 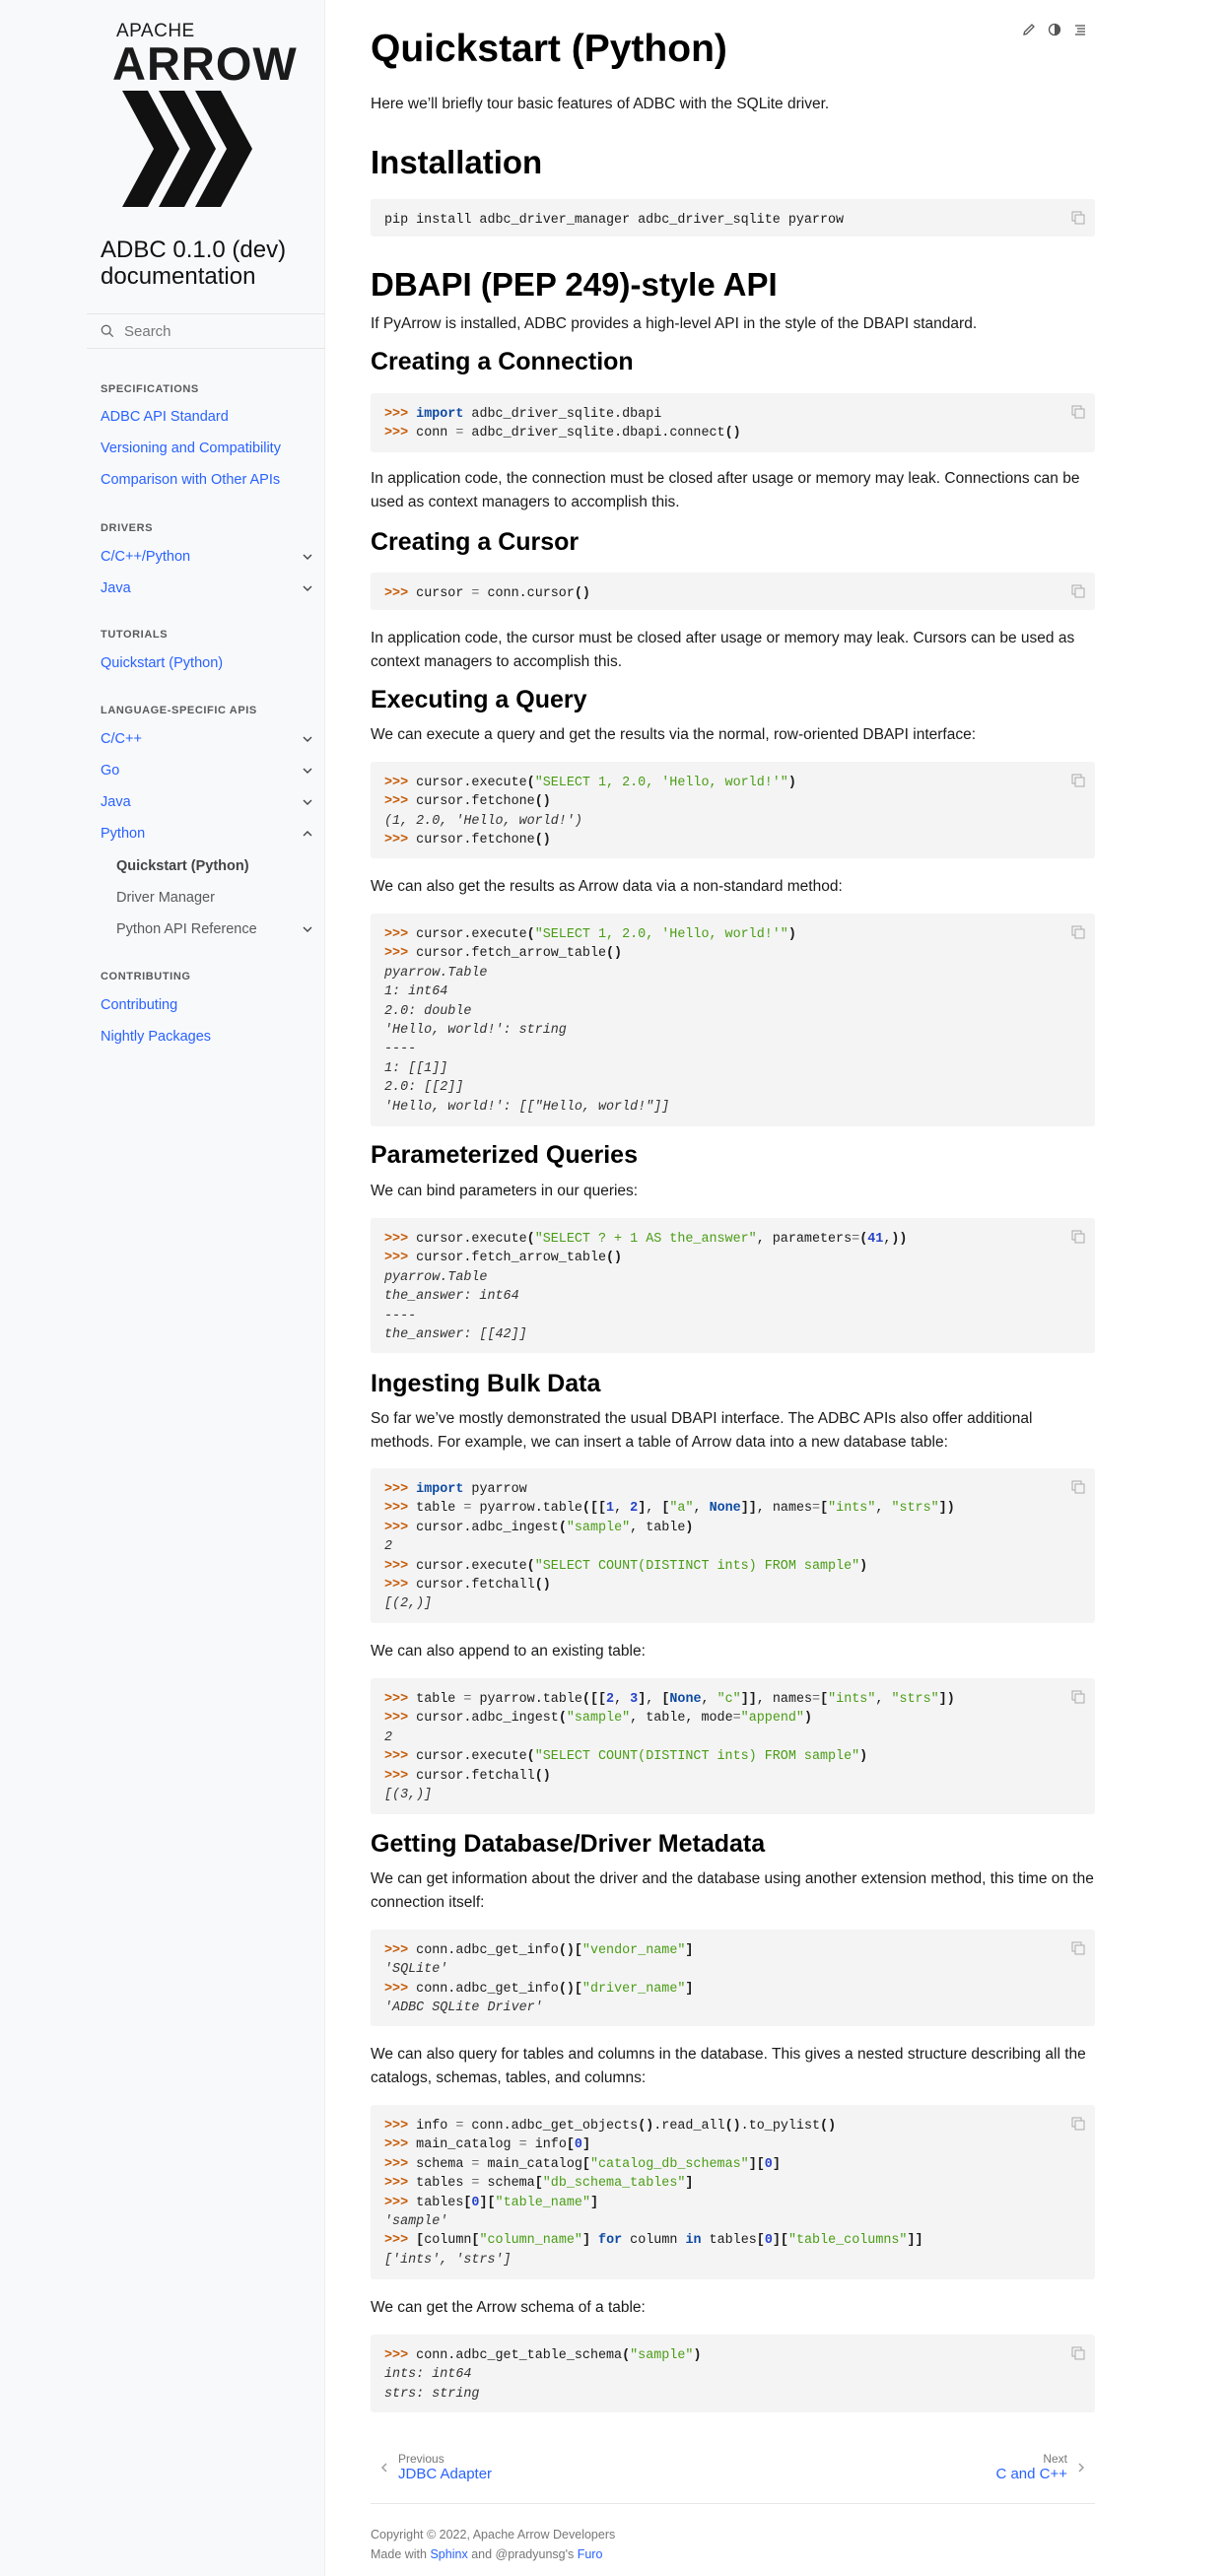 What do you see at coordinates (150, 389) in the screenshot?
I see `caption-specifications: SPECIFICATIONS` at bounding box center [150, 389].